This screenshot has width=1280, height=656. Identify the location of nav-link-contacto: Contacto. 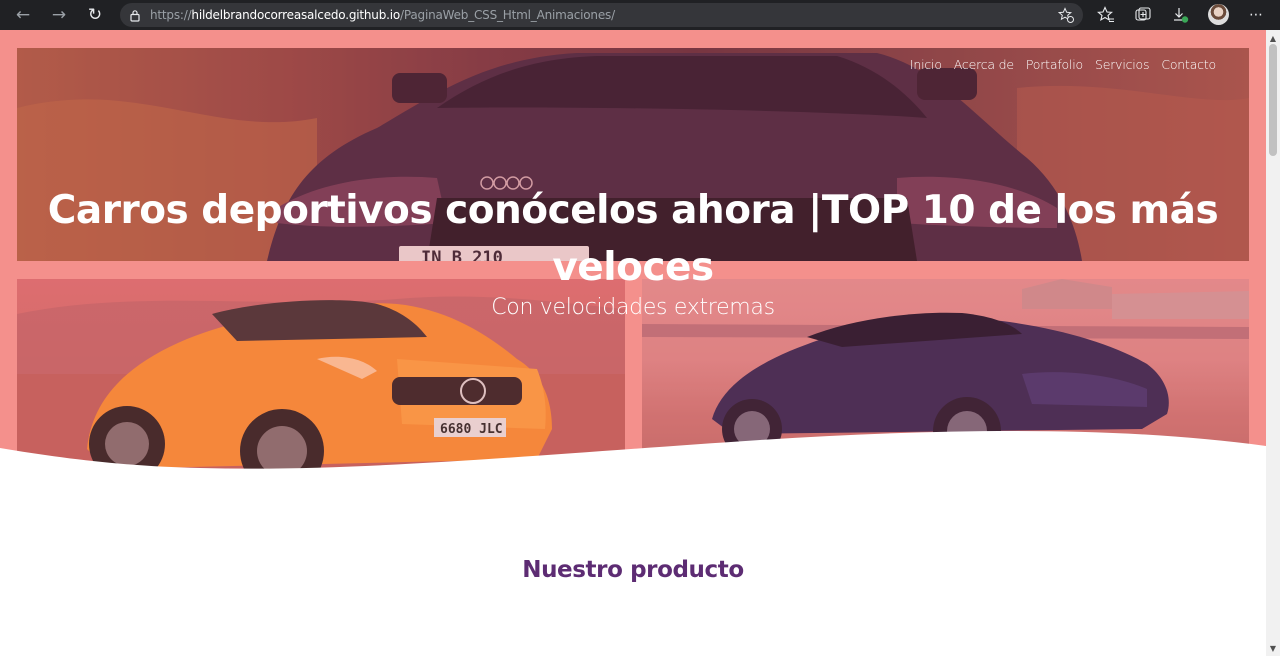
(1188, 64).